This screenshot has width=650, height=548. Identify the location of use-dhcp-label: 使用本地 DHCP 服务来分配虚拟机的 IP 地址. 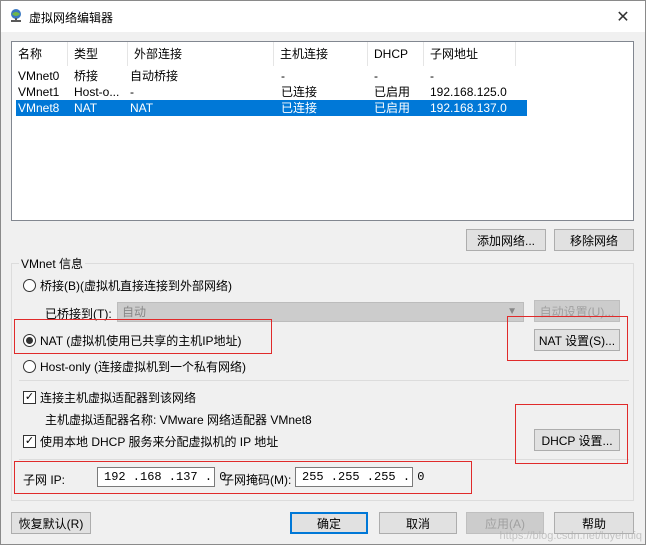
(159, 442).